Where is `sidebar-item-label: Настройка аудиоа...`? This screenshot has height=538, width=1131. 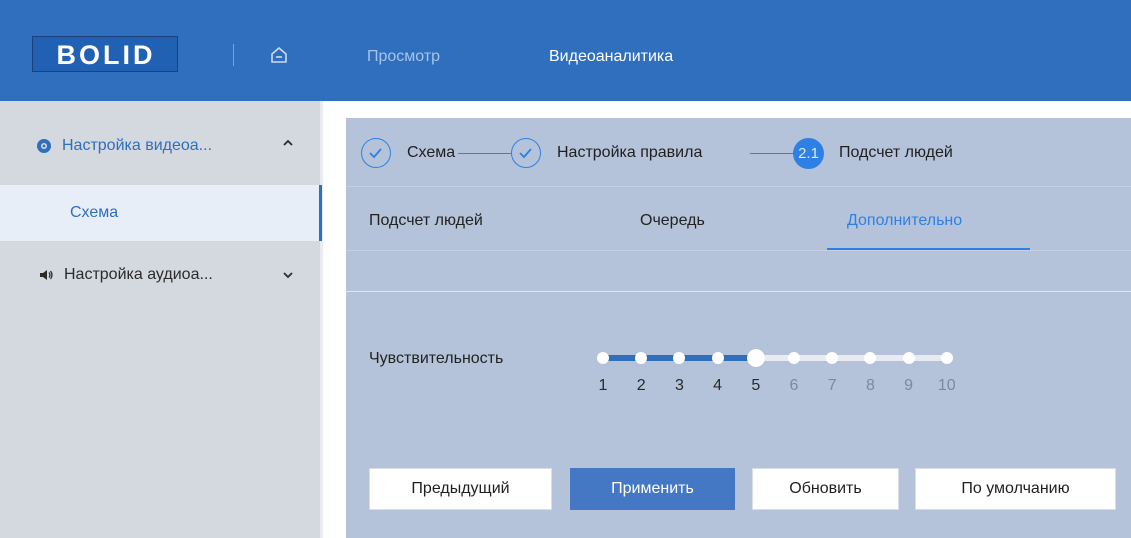
sidebar-item-label: Настройка аудиоа... is located at coordinates (138, 274).